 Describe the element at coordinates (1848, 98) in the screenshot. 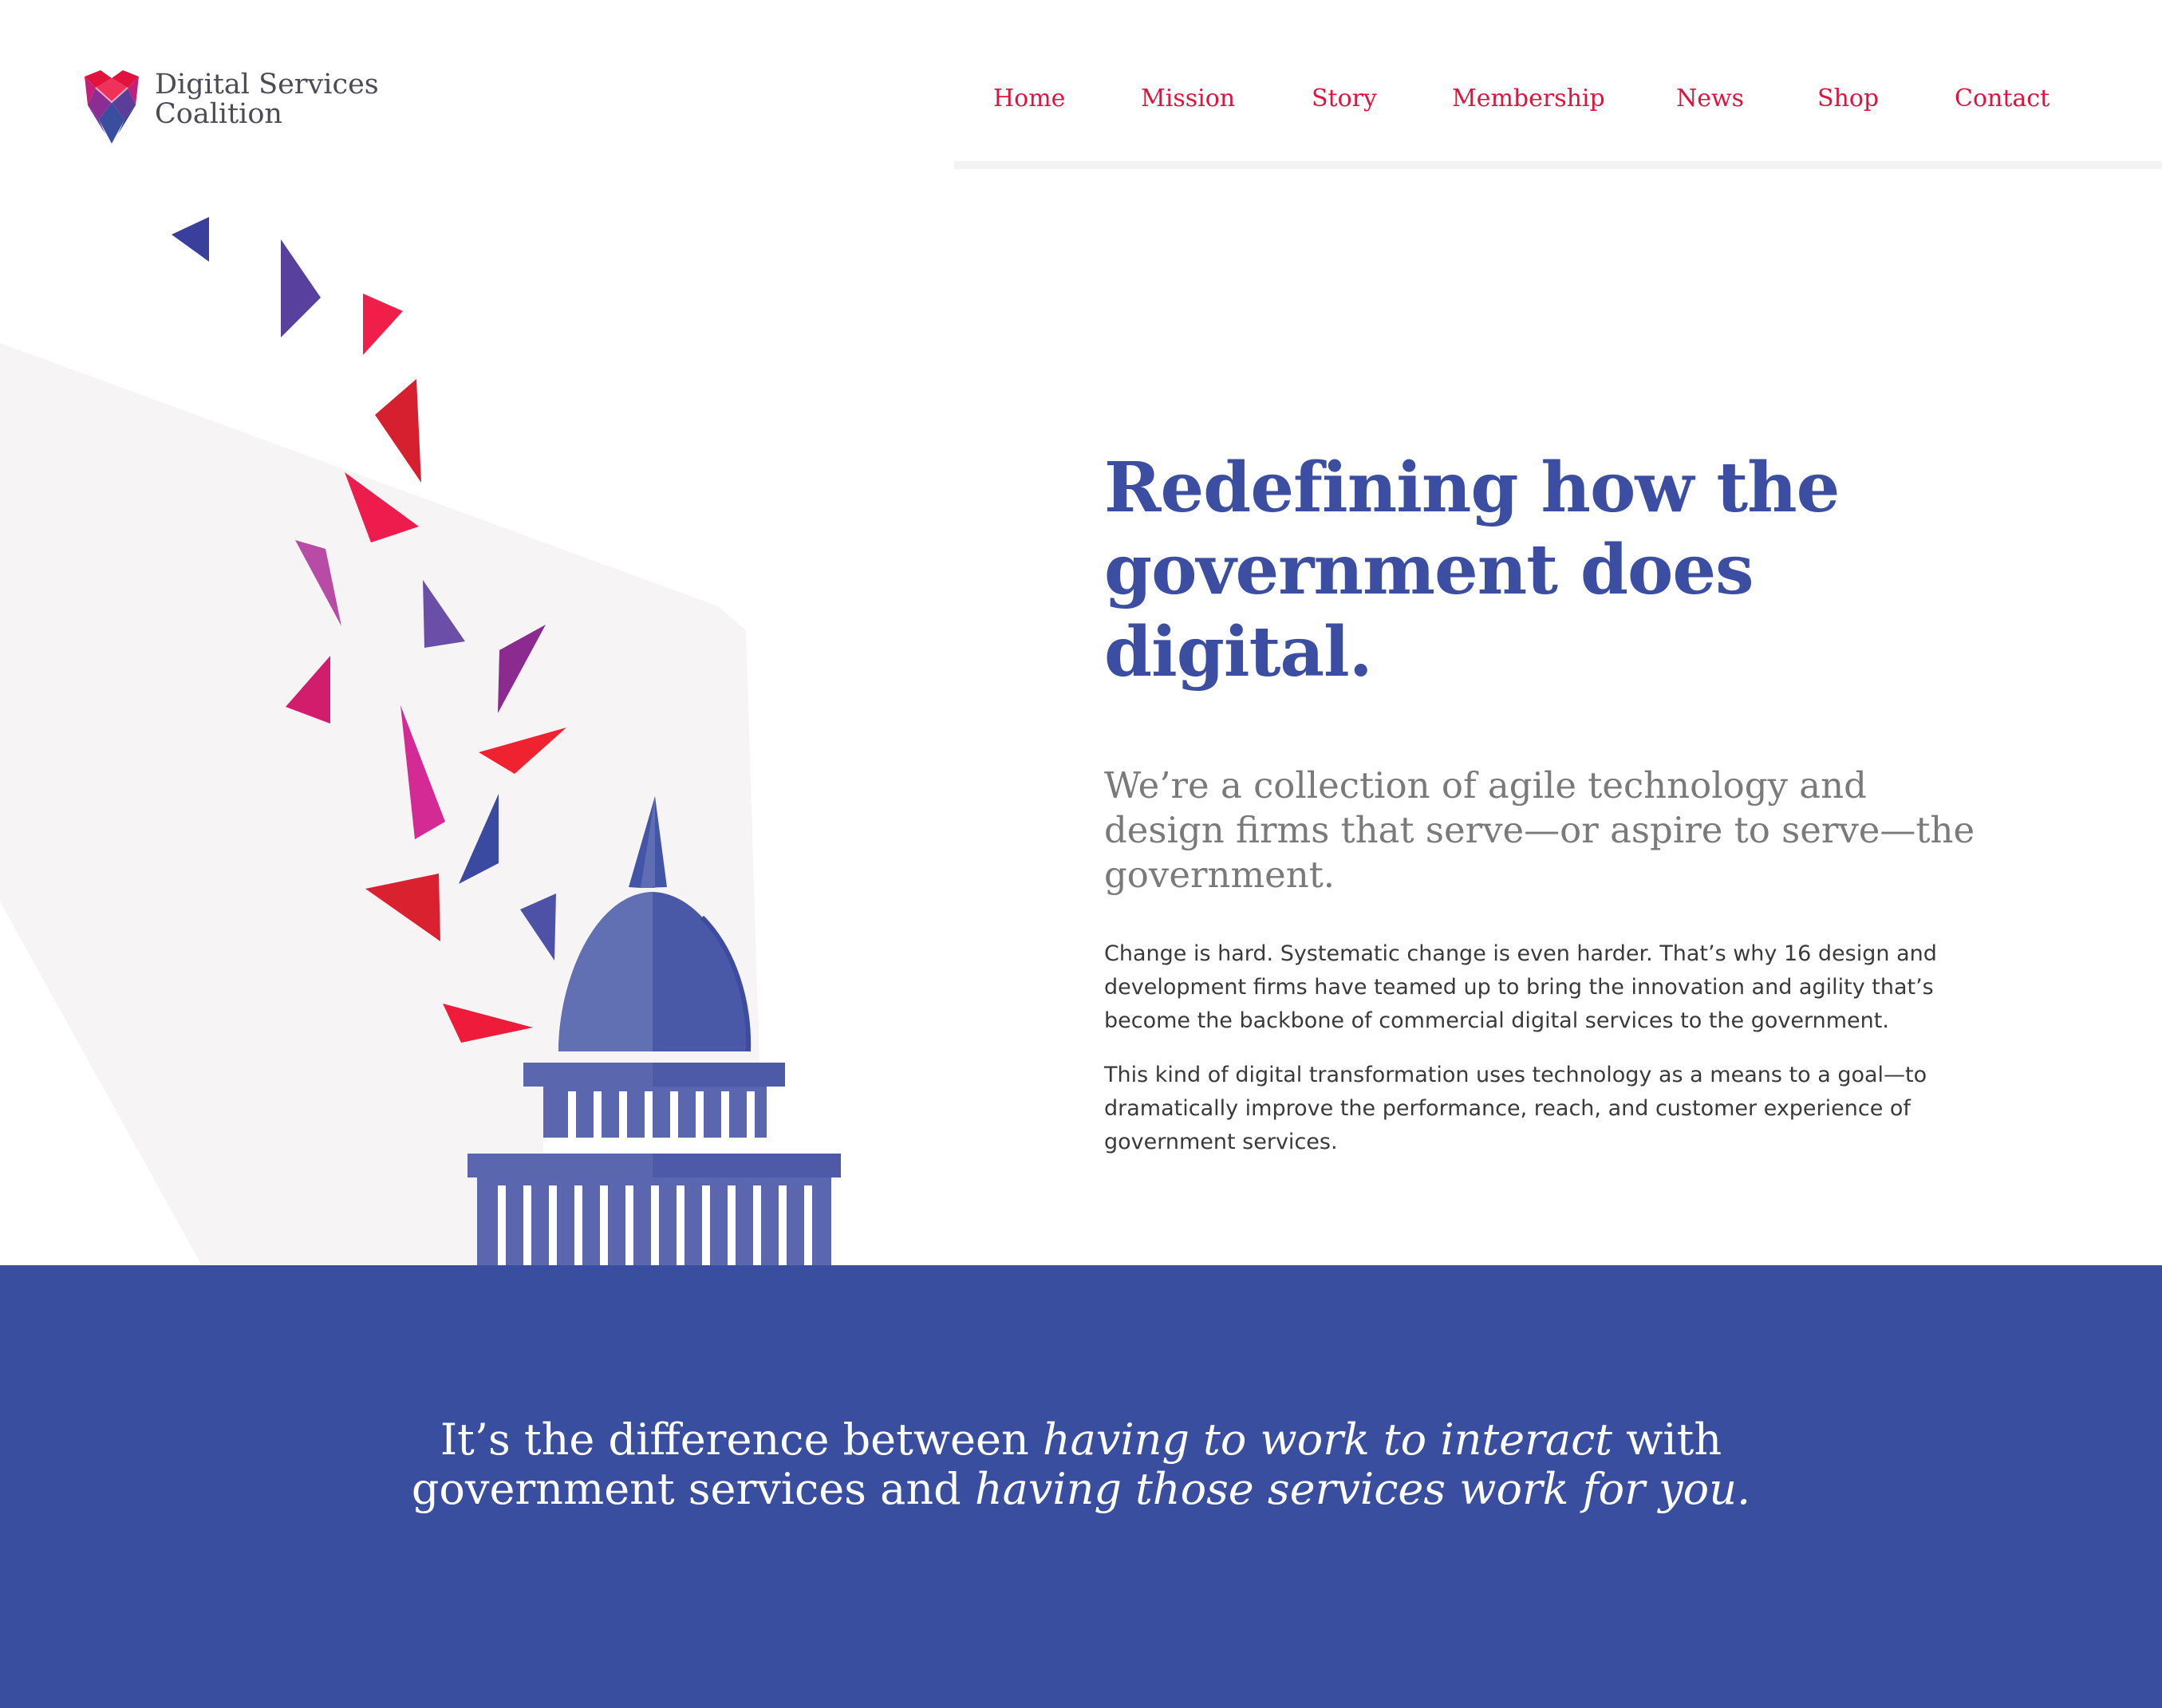

I see `nav-shop: Shop` at that location.